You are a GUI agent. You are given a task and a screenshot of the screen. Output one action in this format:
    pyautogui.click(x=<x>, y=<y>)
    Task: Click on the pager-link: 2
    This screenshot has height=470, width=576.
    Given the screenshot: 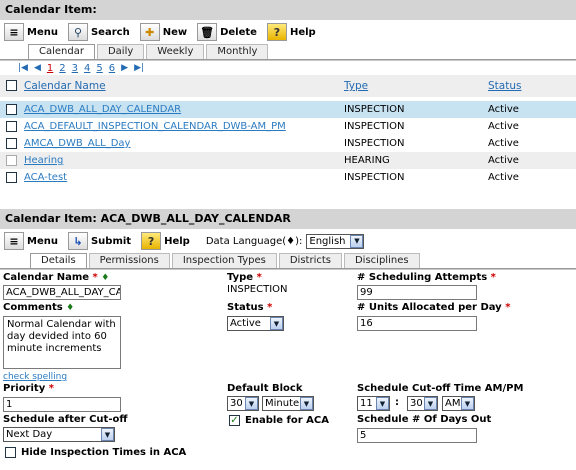 What is the action you would take?
    pyautogui.click(x=62, y=68)
    